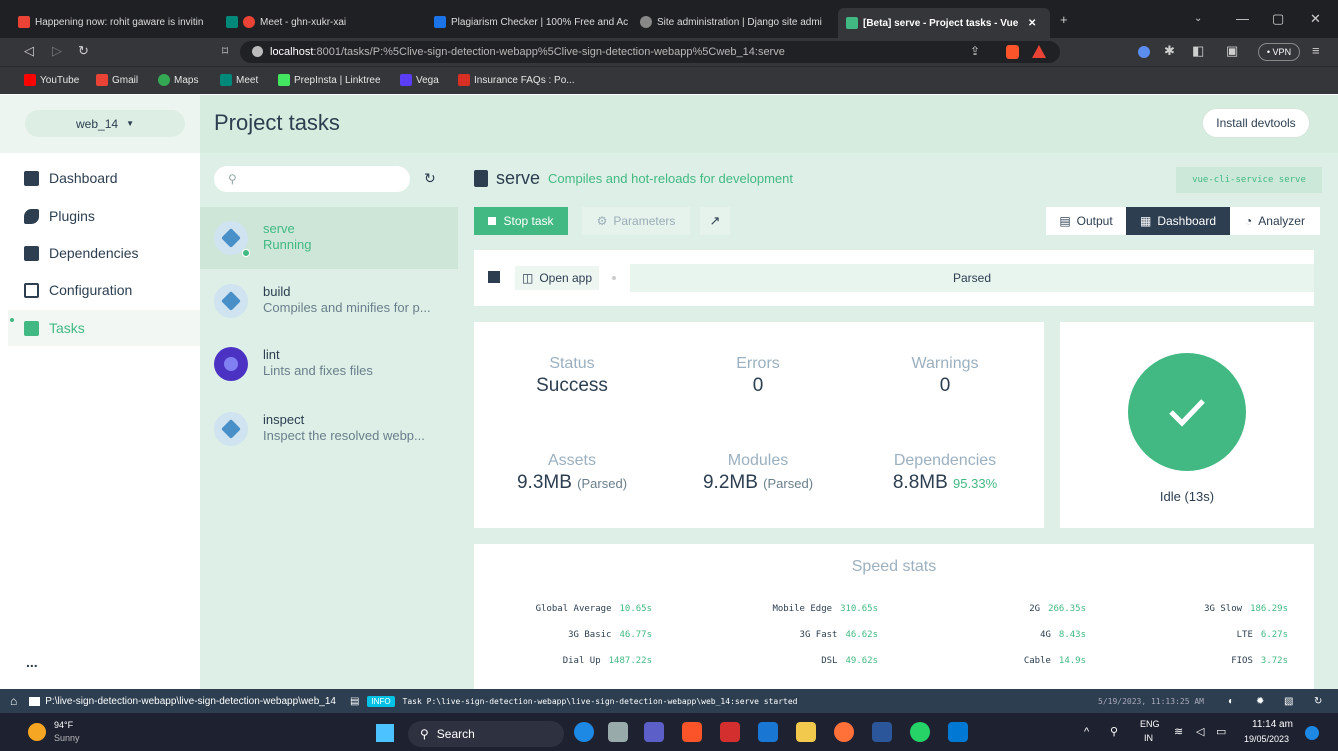  Describe the element at coordinates (232, 179) in the screenshot. I see `search-icon: ⚲` at that location.